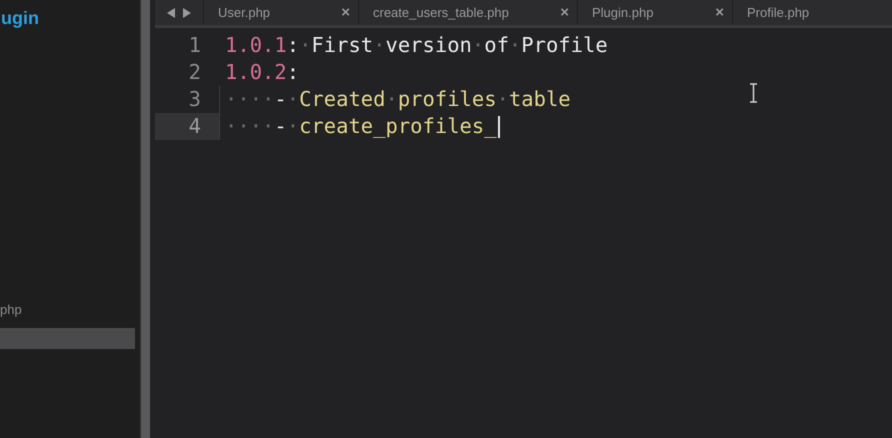 The width and height of the screenshot is (892, 438). Describe the element at coordinates (262, 72) in the screenshot. I see `code-line: 1.0.2:` at that location.